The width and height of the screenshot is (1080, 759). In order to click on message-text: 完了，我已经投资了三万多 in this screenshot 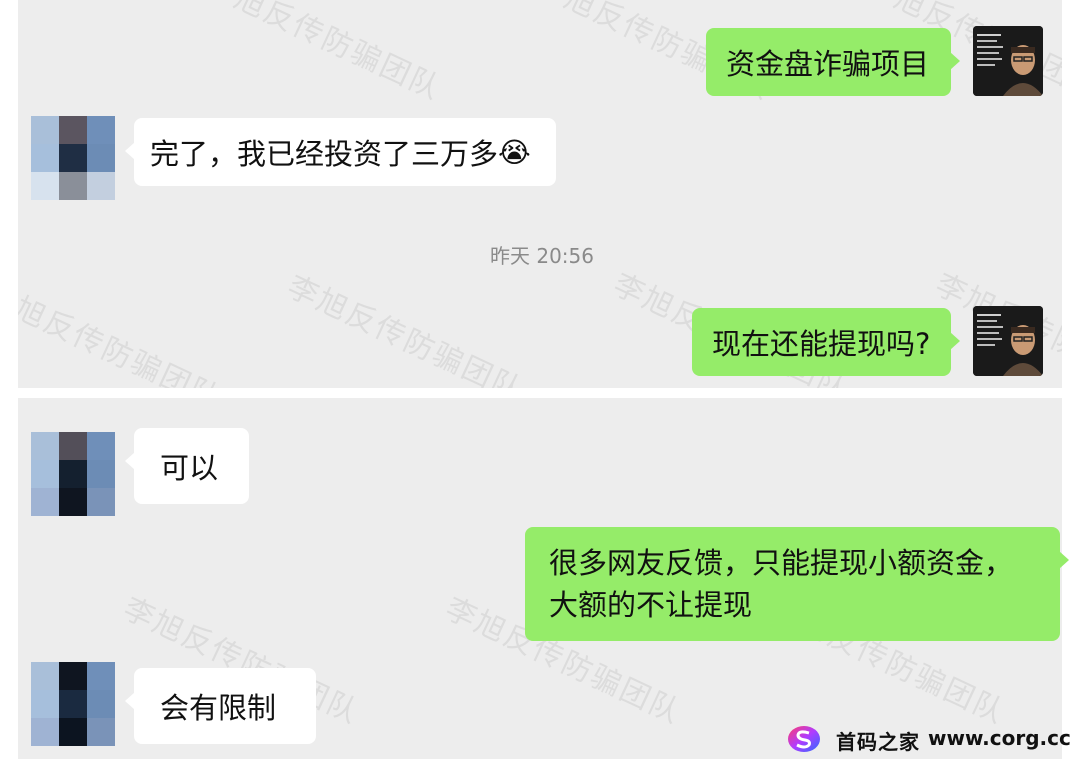, I will do `click(324, 154)`.